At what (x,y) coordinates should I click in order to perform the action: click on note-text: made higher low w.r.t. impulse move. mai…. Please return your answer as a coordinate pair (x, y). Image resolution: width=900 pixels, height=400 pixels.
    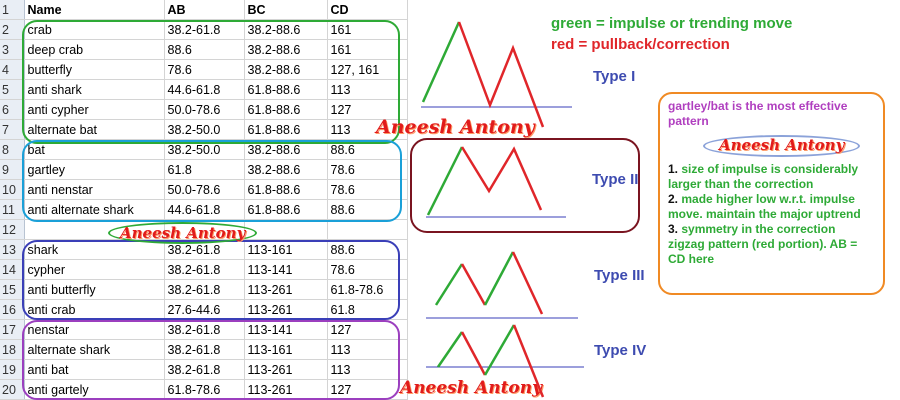
    Looking at the image, I should click on (764, 206).